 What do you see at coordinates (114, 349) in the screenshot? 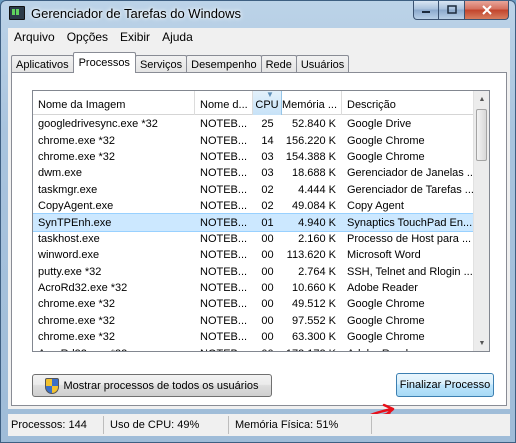
I see `process-name: AcroRd32.exe *32` at bounding box center [114, 349].